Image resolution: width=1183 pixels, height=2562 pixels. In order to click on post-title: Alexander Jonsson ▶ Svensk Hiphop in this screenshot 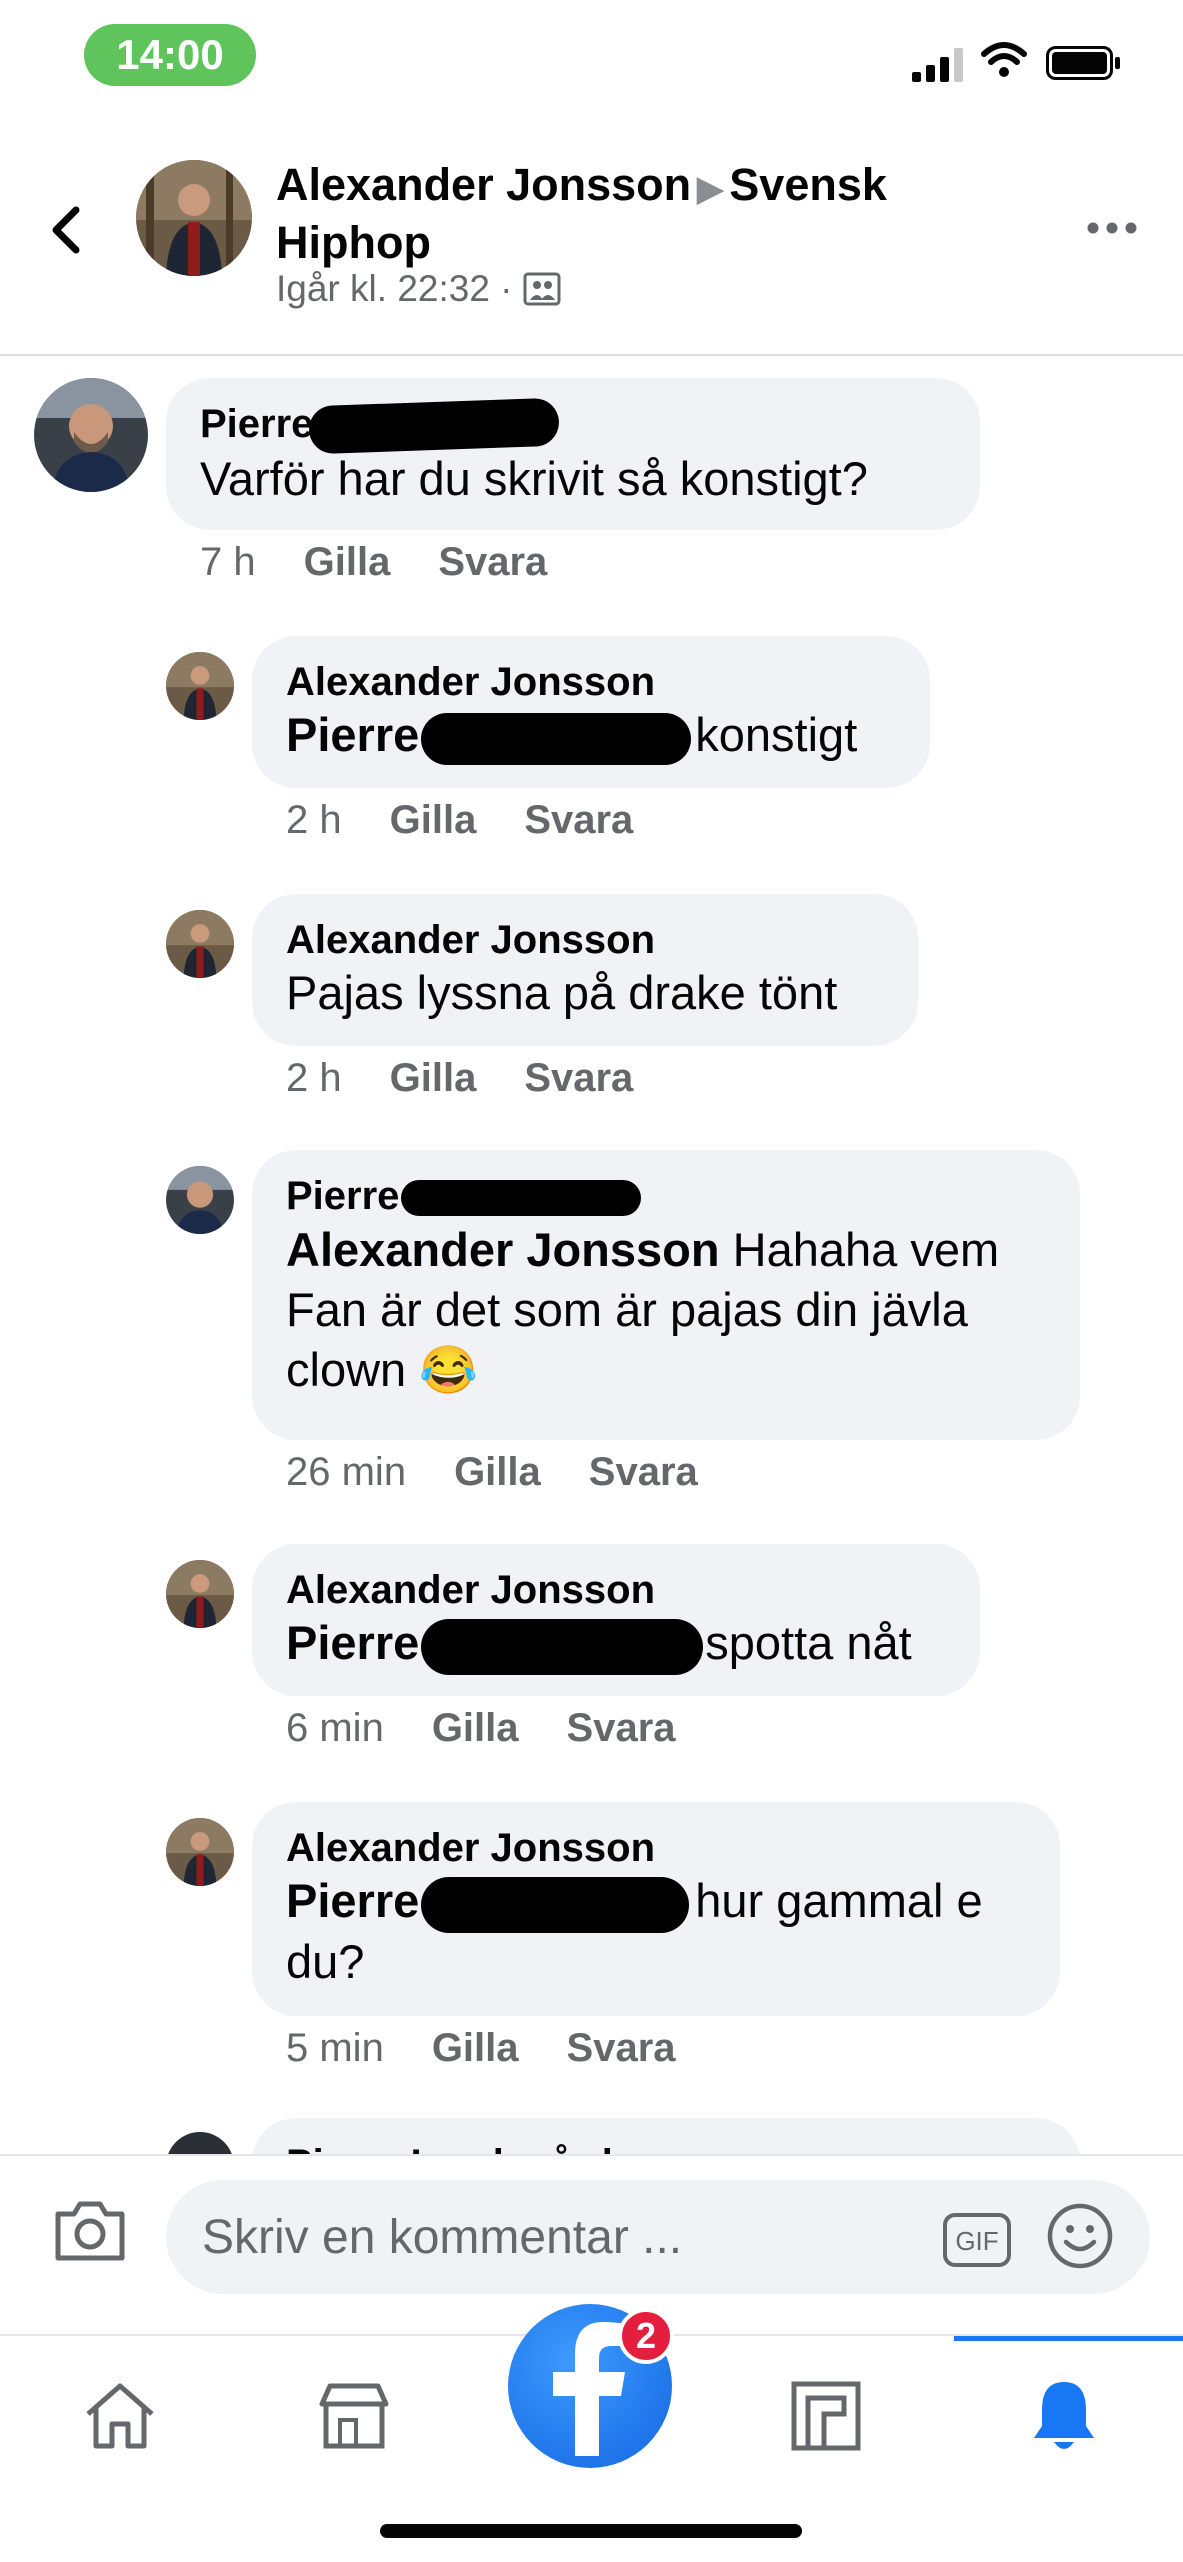, I will do `click(626, 214)`.